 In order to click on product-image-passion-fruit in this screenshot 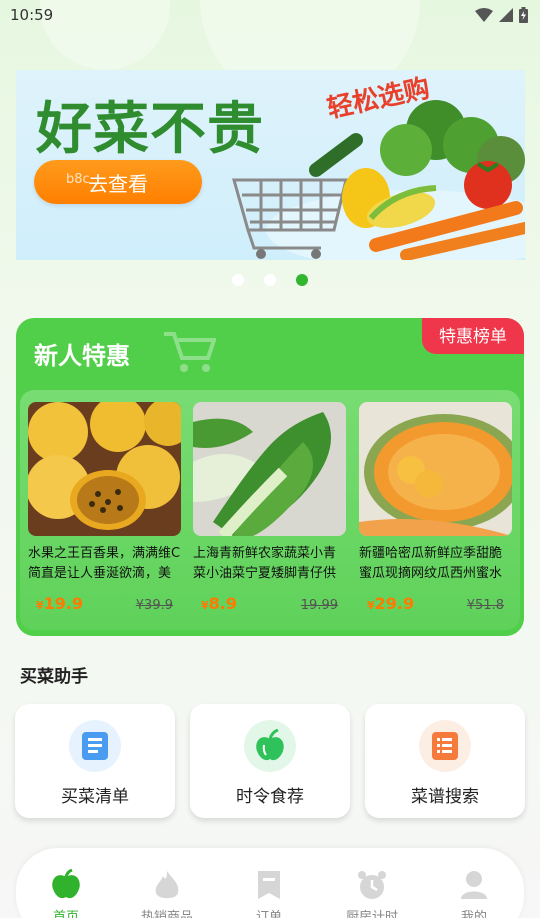, I will do `click(104, 469)`.